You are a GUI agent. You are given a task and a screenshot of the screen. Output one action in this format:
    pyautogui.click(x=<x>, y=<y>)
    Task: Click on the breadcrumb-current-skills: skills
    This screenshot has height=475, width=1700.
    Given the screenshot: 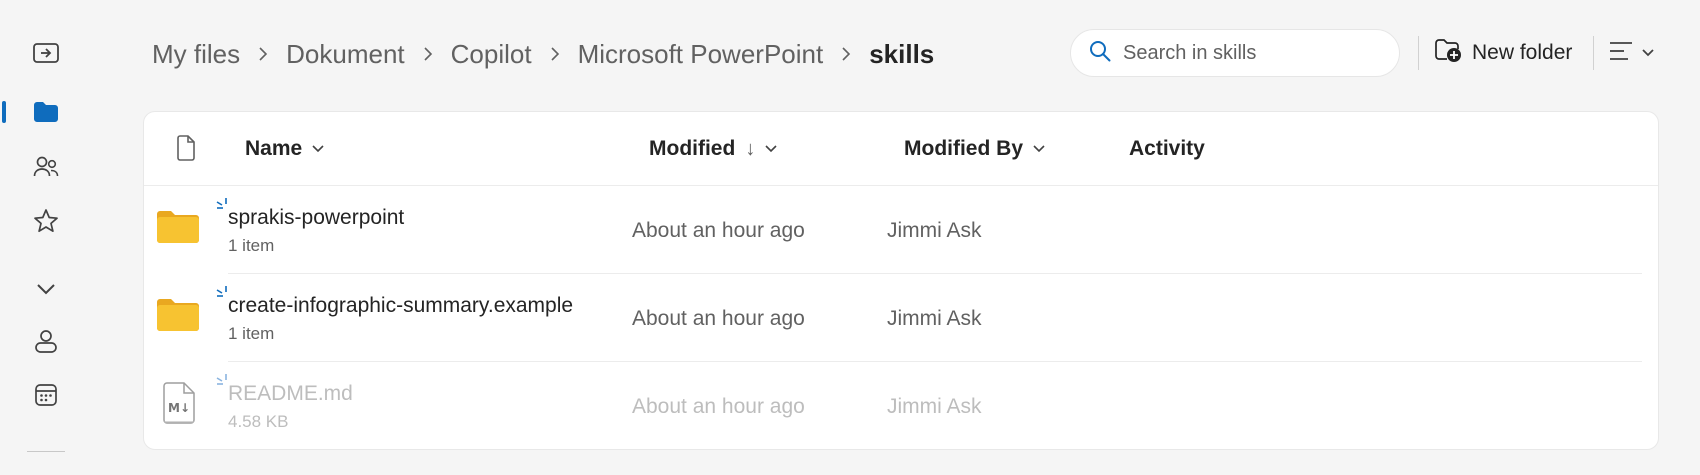 What is the action you would take?
    pyautogui.click(x=902, y=53)
    